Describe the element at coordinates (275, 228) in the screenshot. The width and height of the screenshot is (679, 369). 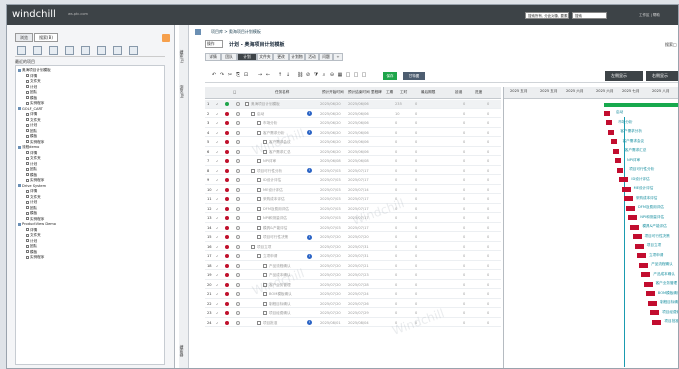
I see `task-name: 模具&产能评估` at that location.